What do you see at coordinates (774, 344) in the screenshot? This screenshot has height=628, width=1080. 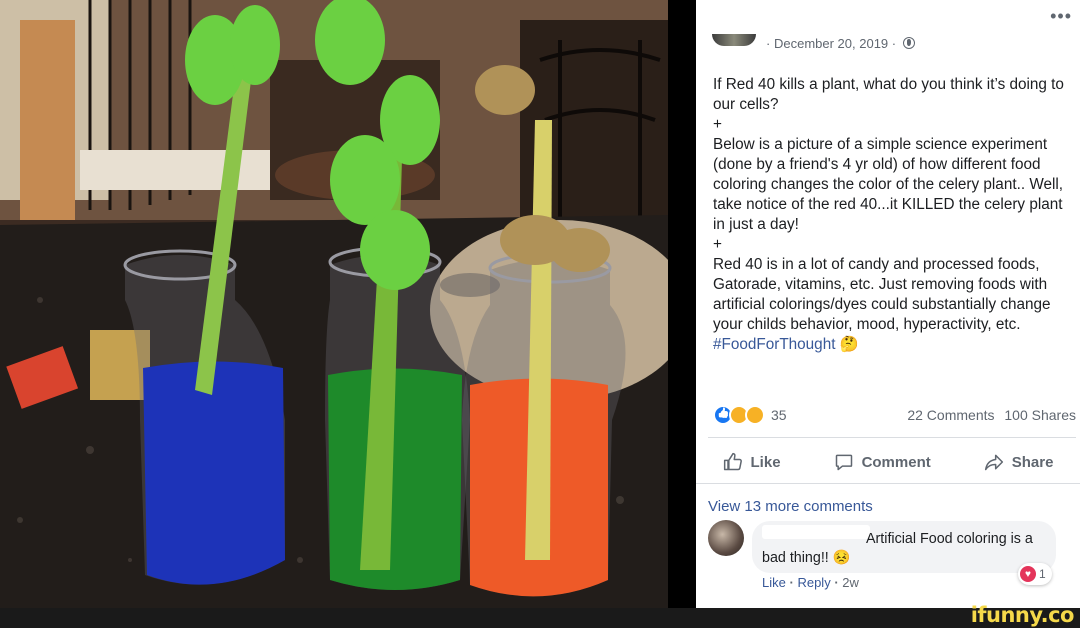 I see `hashtag-link: #FoodForThought` at bounding box center [774, 344].